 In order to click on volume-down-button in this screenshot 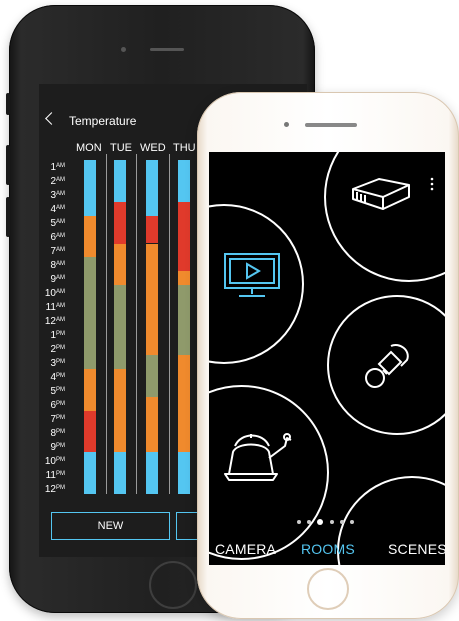, I will do `click(8, 217)`.